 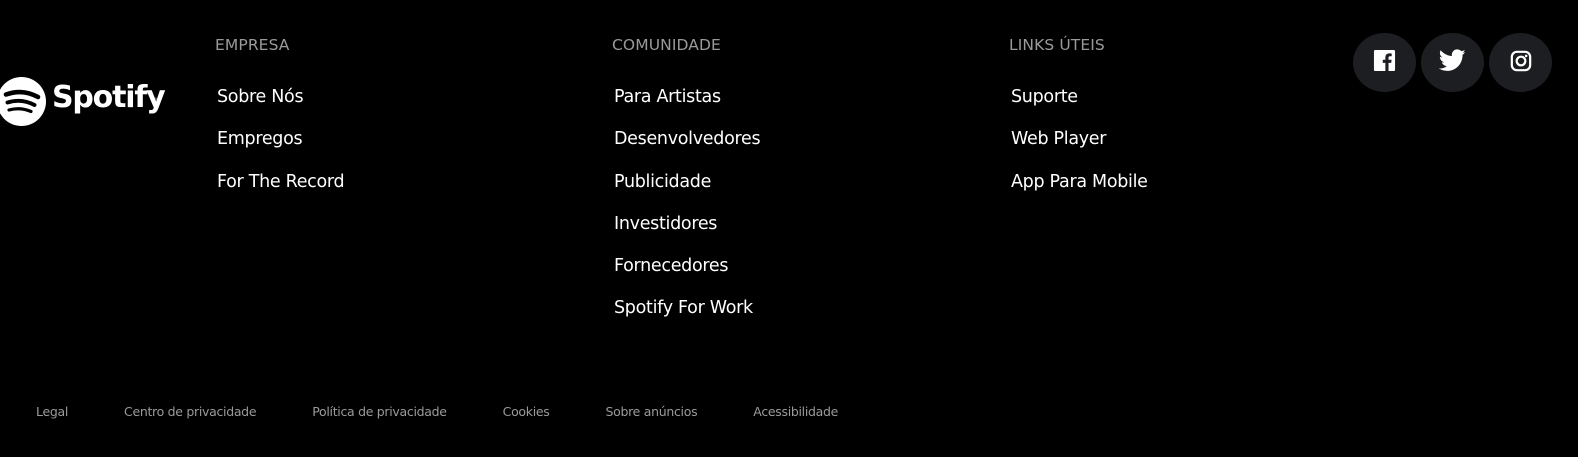 I want to click on footer-link-suporte: Suporte, so click(x=1079, y=107).